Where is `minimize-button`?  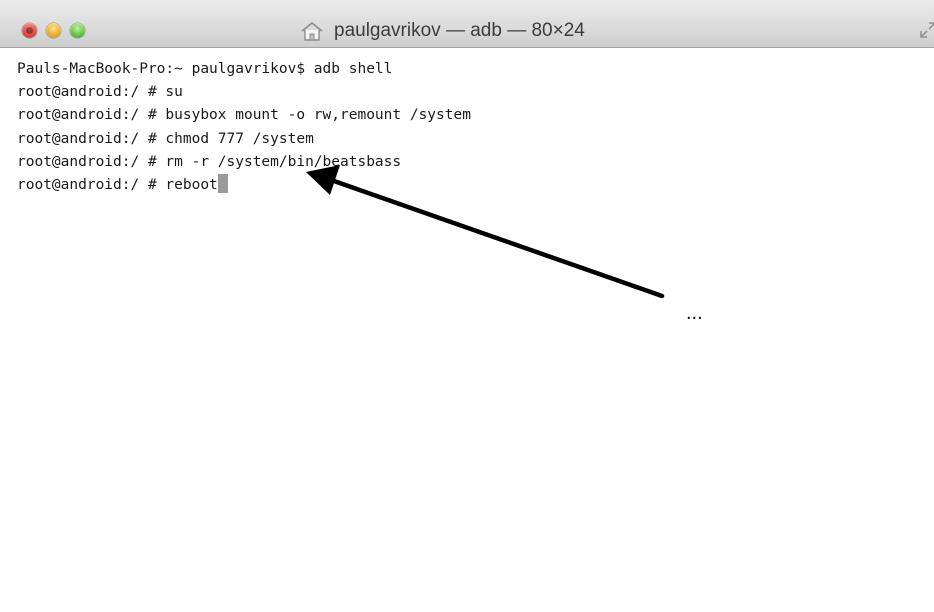 minimize-button is located at coordinates (53, 30).